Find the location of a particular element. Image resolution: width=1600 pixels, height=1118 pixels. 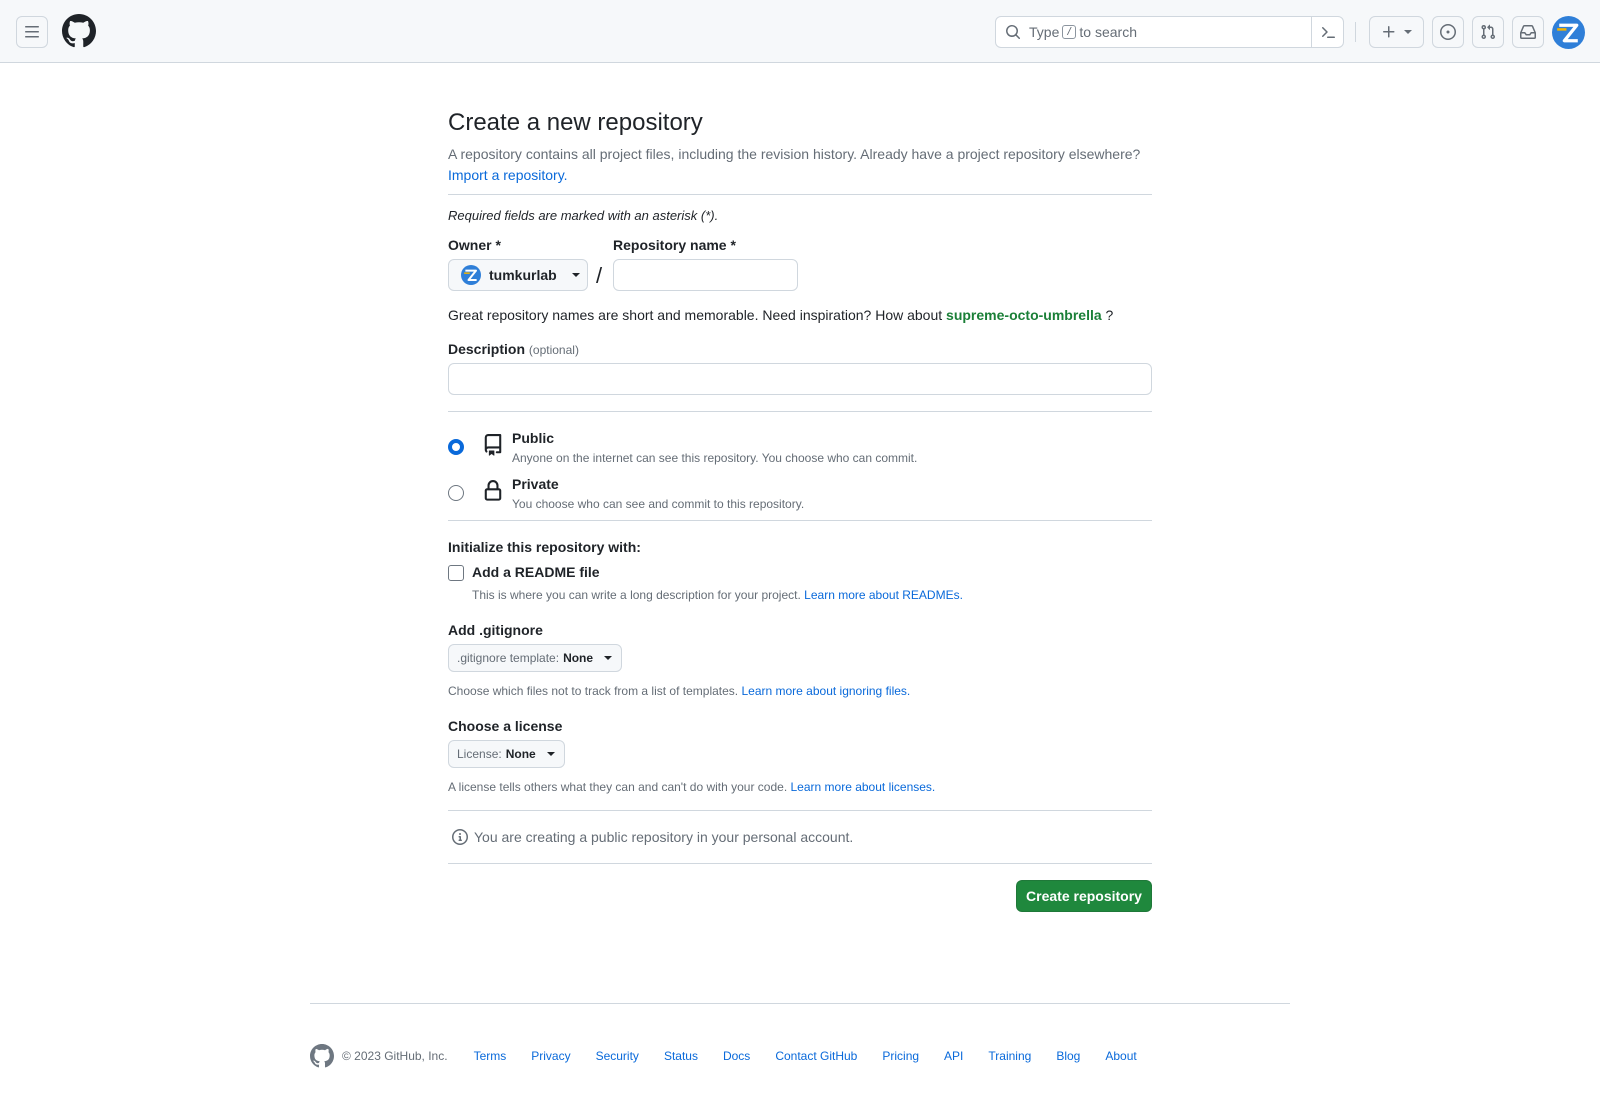

readme-option: Add a README file is located at coordinates (800, 574).